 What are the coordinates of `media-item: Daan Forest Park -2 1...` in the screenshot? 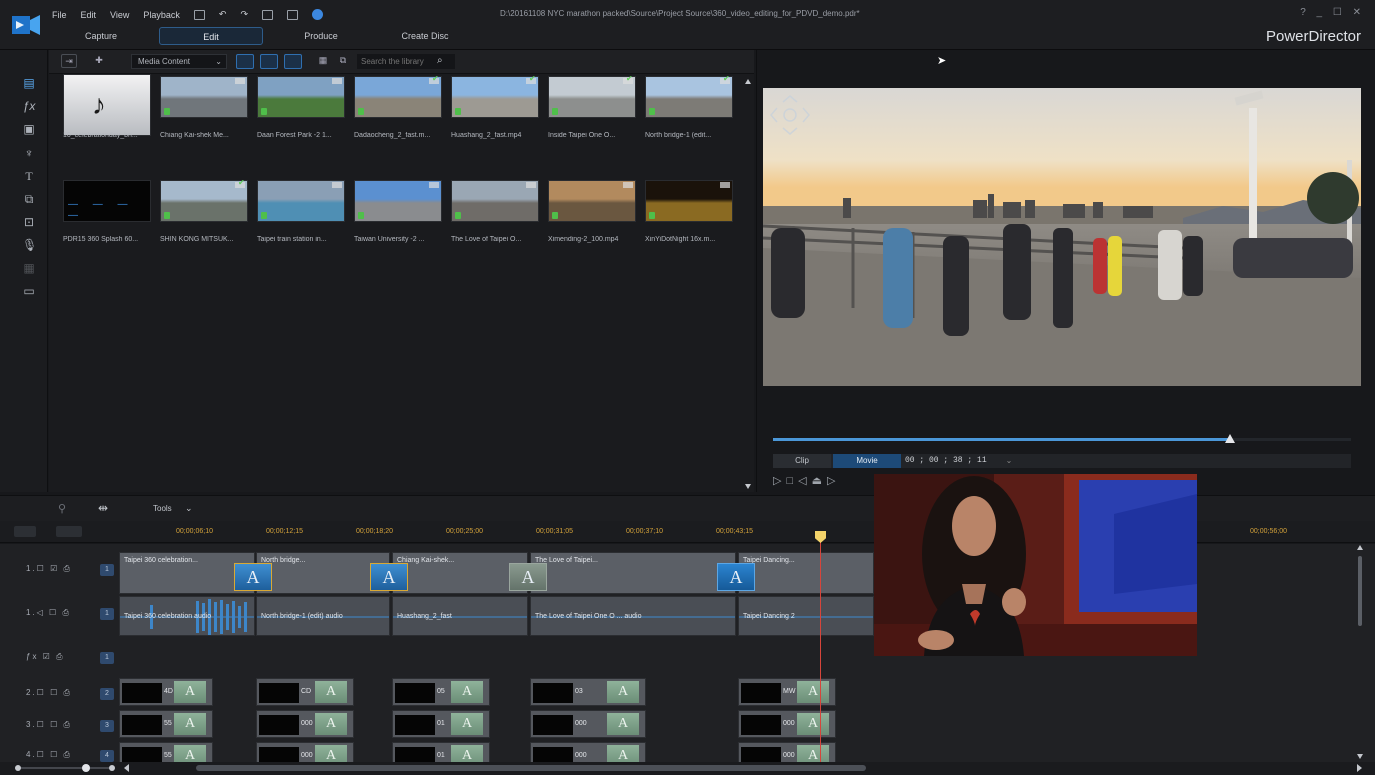 It's located at (301, 117).